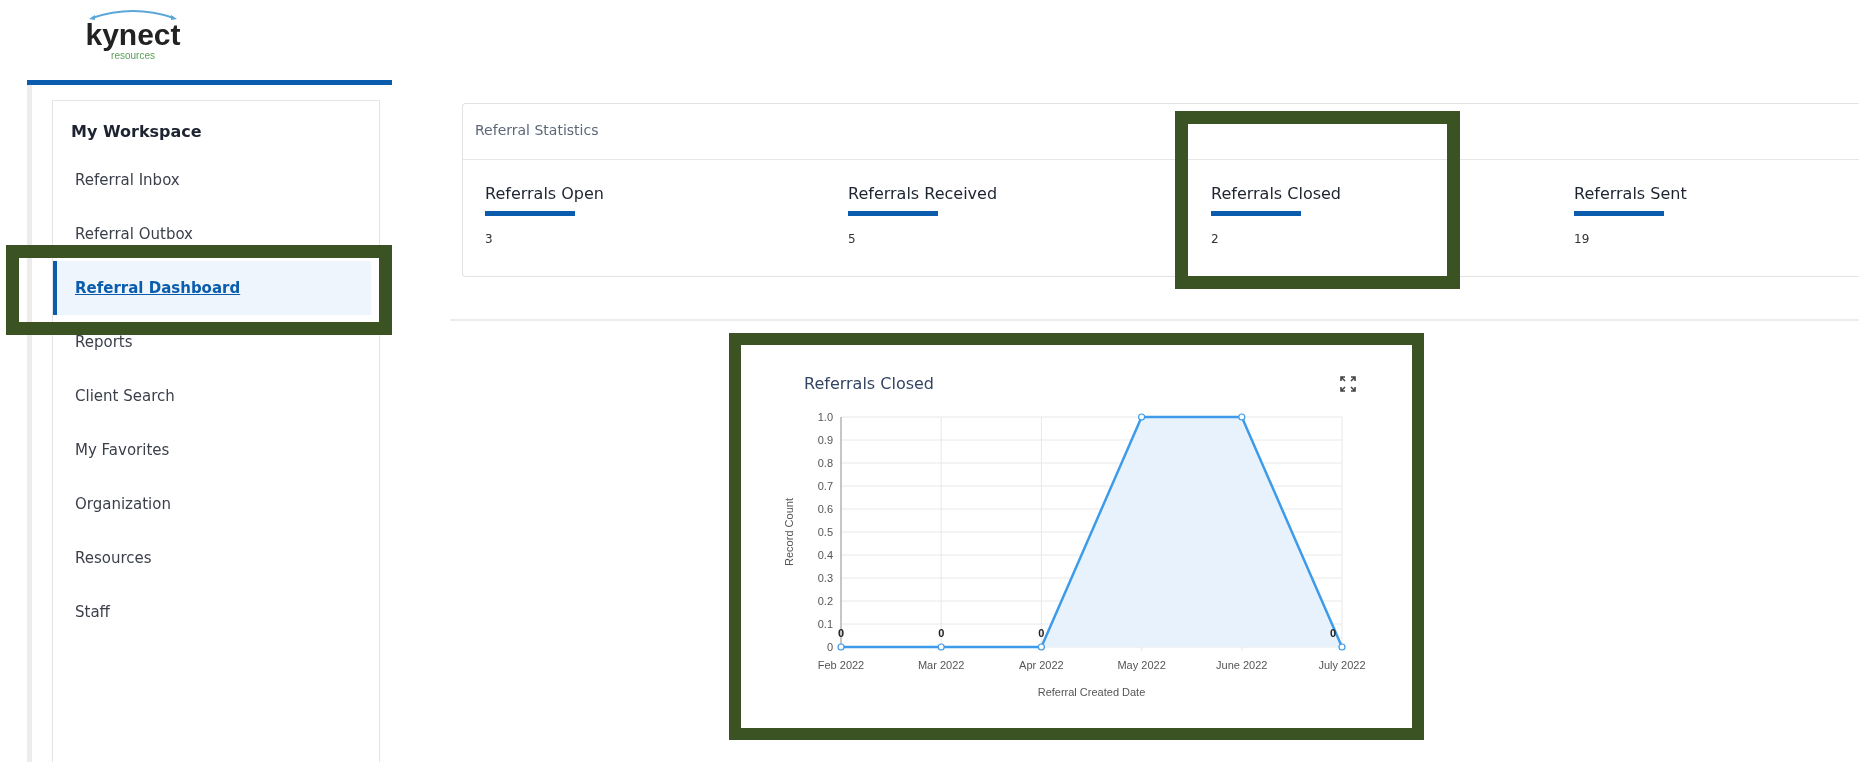  What do you see at coordinates (133, 55) in the screenshot?
I see `logo-tagline: resources` at bounding box center [133, 55].